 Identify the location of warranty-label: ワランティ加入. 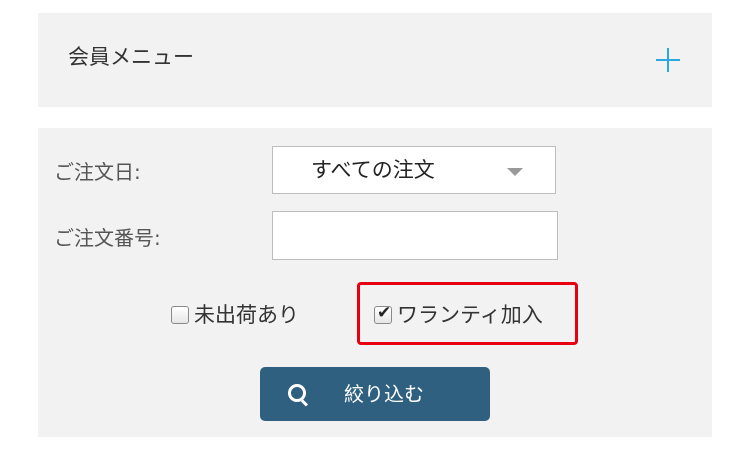
(470, 315).